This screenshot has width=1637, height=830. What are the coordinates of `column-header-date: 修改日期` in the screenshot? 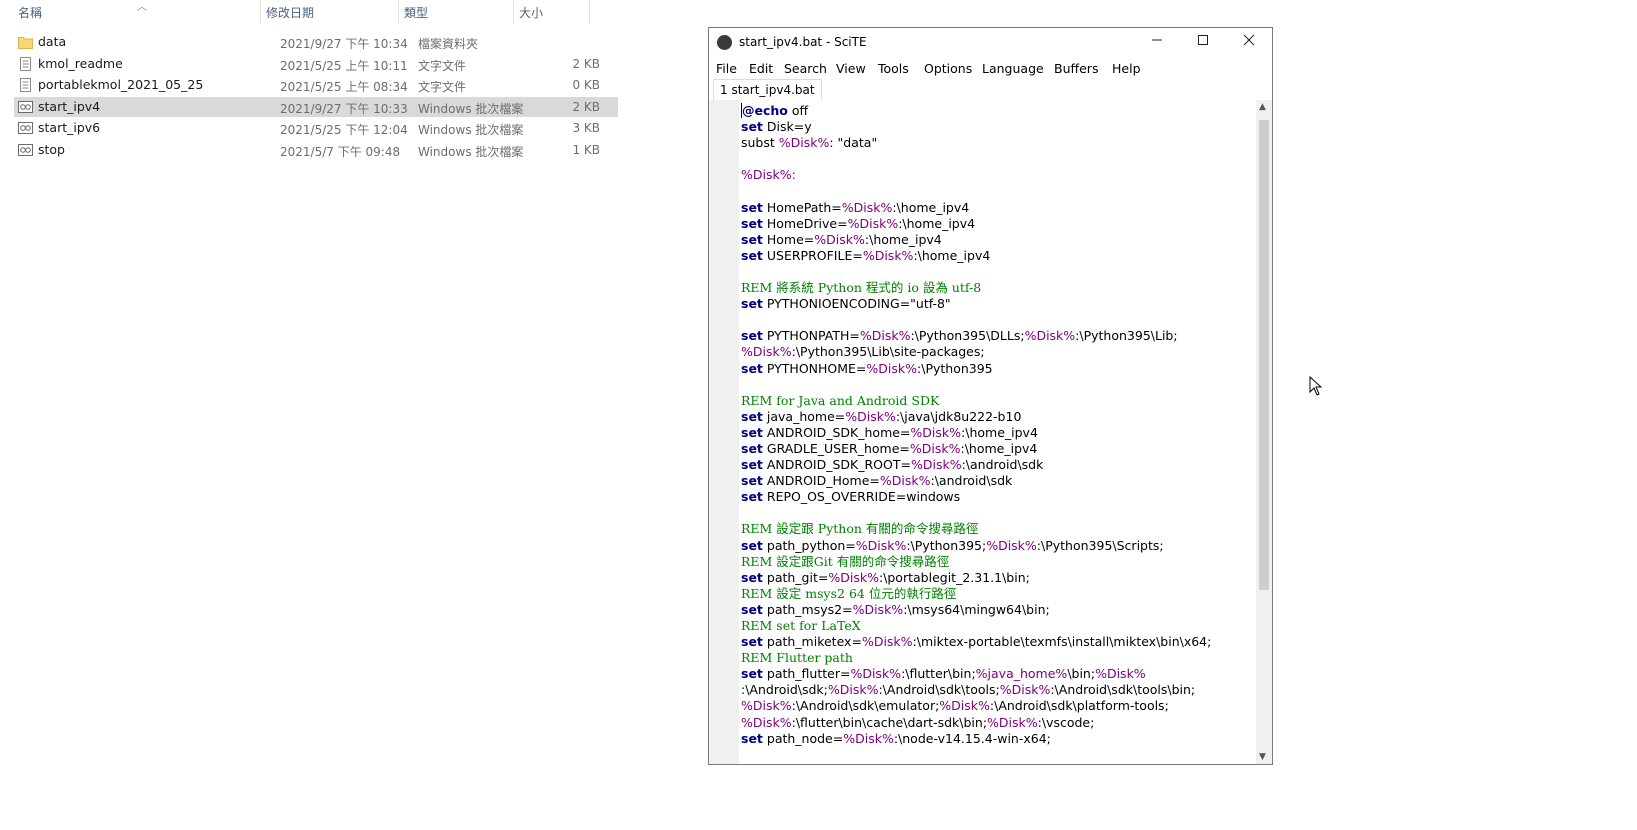 It's located at (290, 12).